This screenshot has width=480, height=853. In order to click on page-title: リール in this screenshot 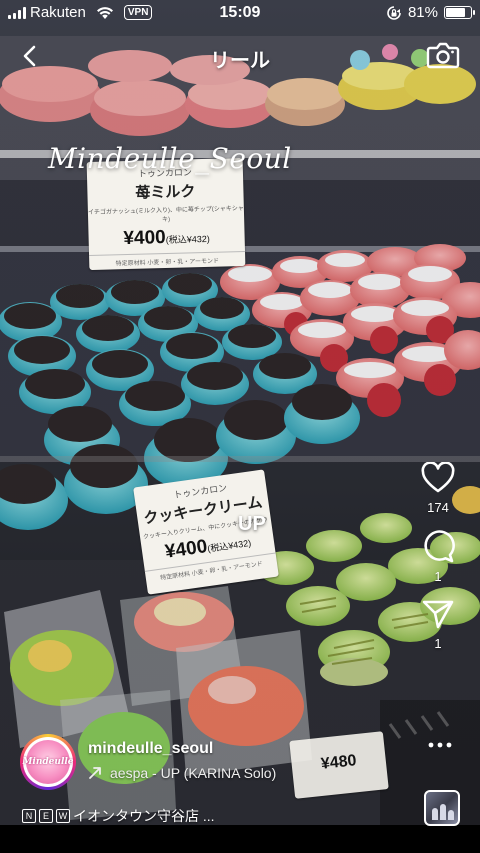, I will do `click(240, 61)`.